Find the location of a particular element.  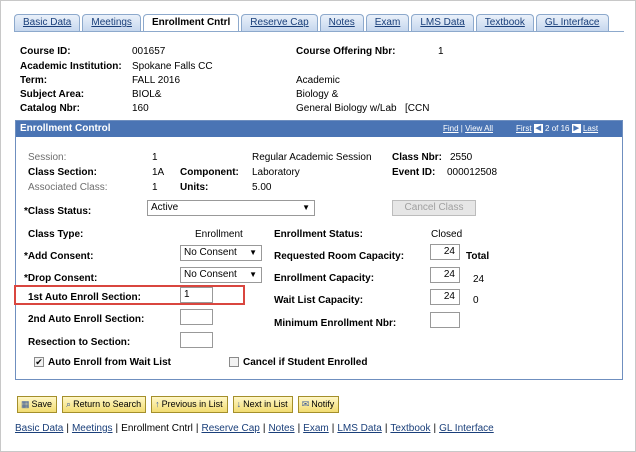

subject-label: Subject Area: is located at coordinates (52, 94).